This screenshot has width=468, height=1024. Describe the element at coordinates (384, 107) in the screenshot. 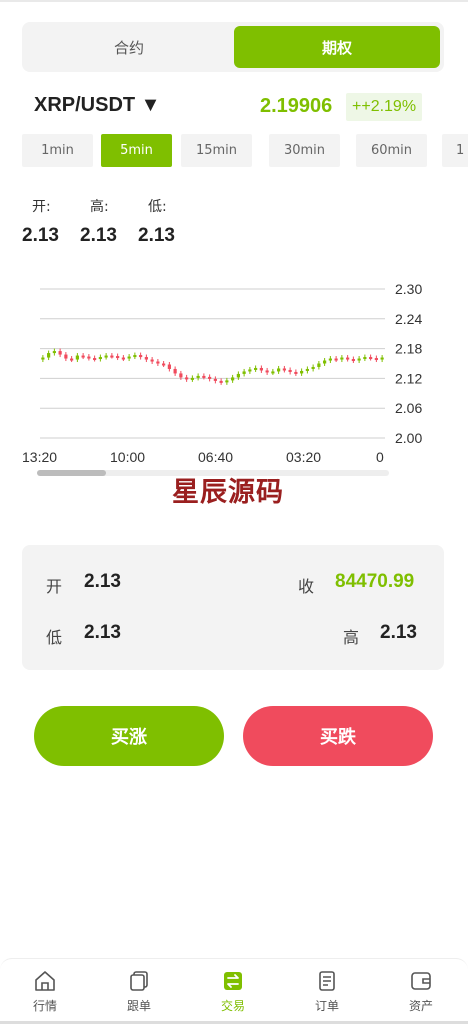

I see `change-badge: ++2.19%` at that location.